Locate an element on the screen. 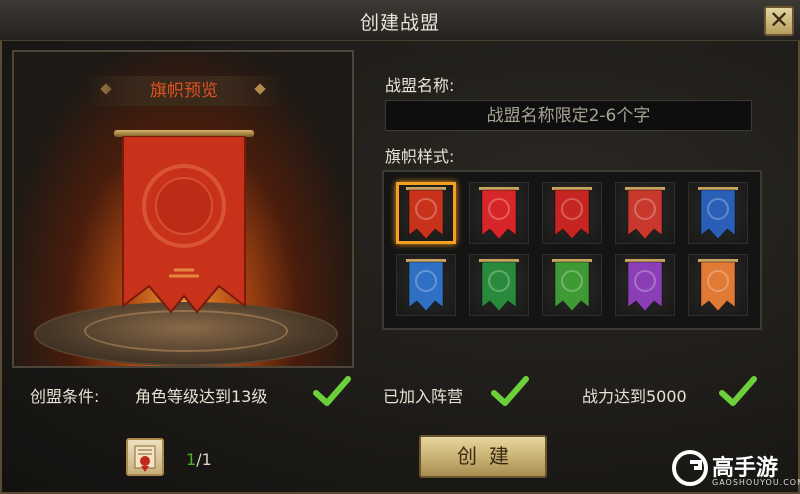  scroll-token-icon is located at coordinates (145, 458).